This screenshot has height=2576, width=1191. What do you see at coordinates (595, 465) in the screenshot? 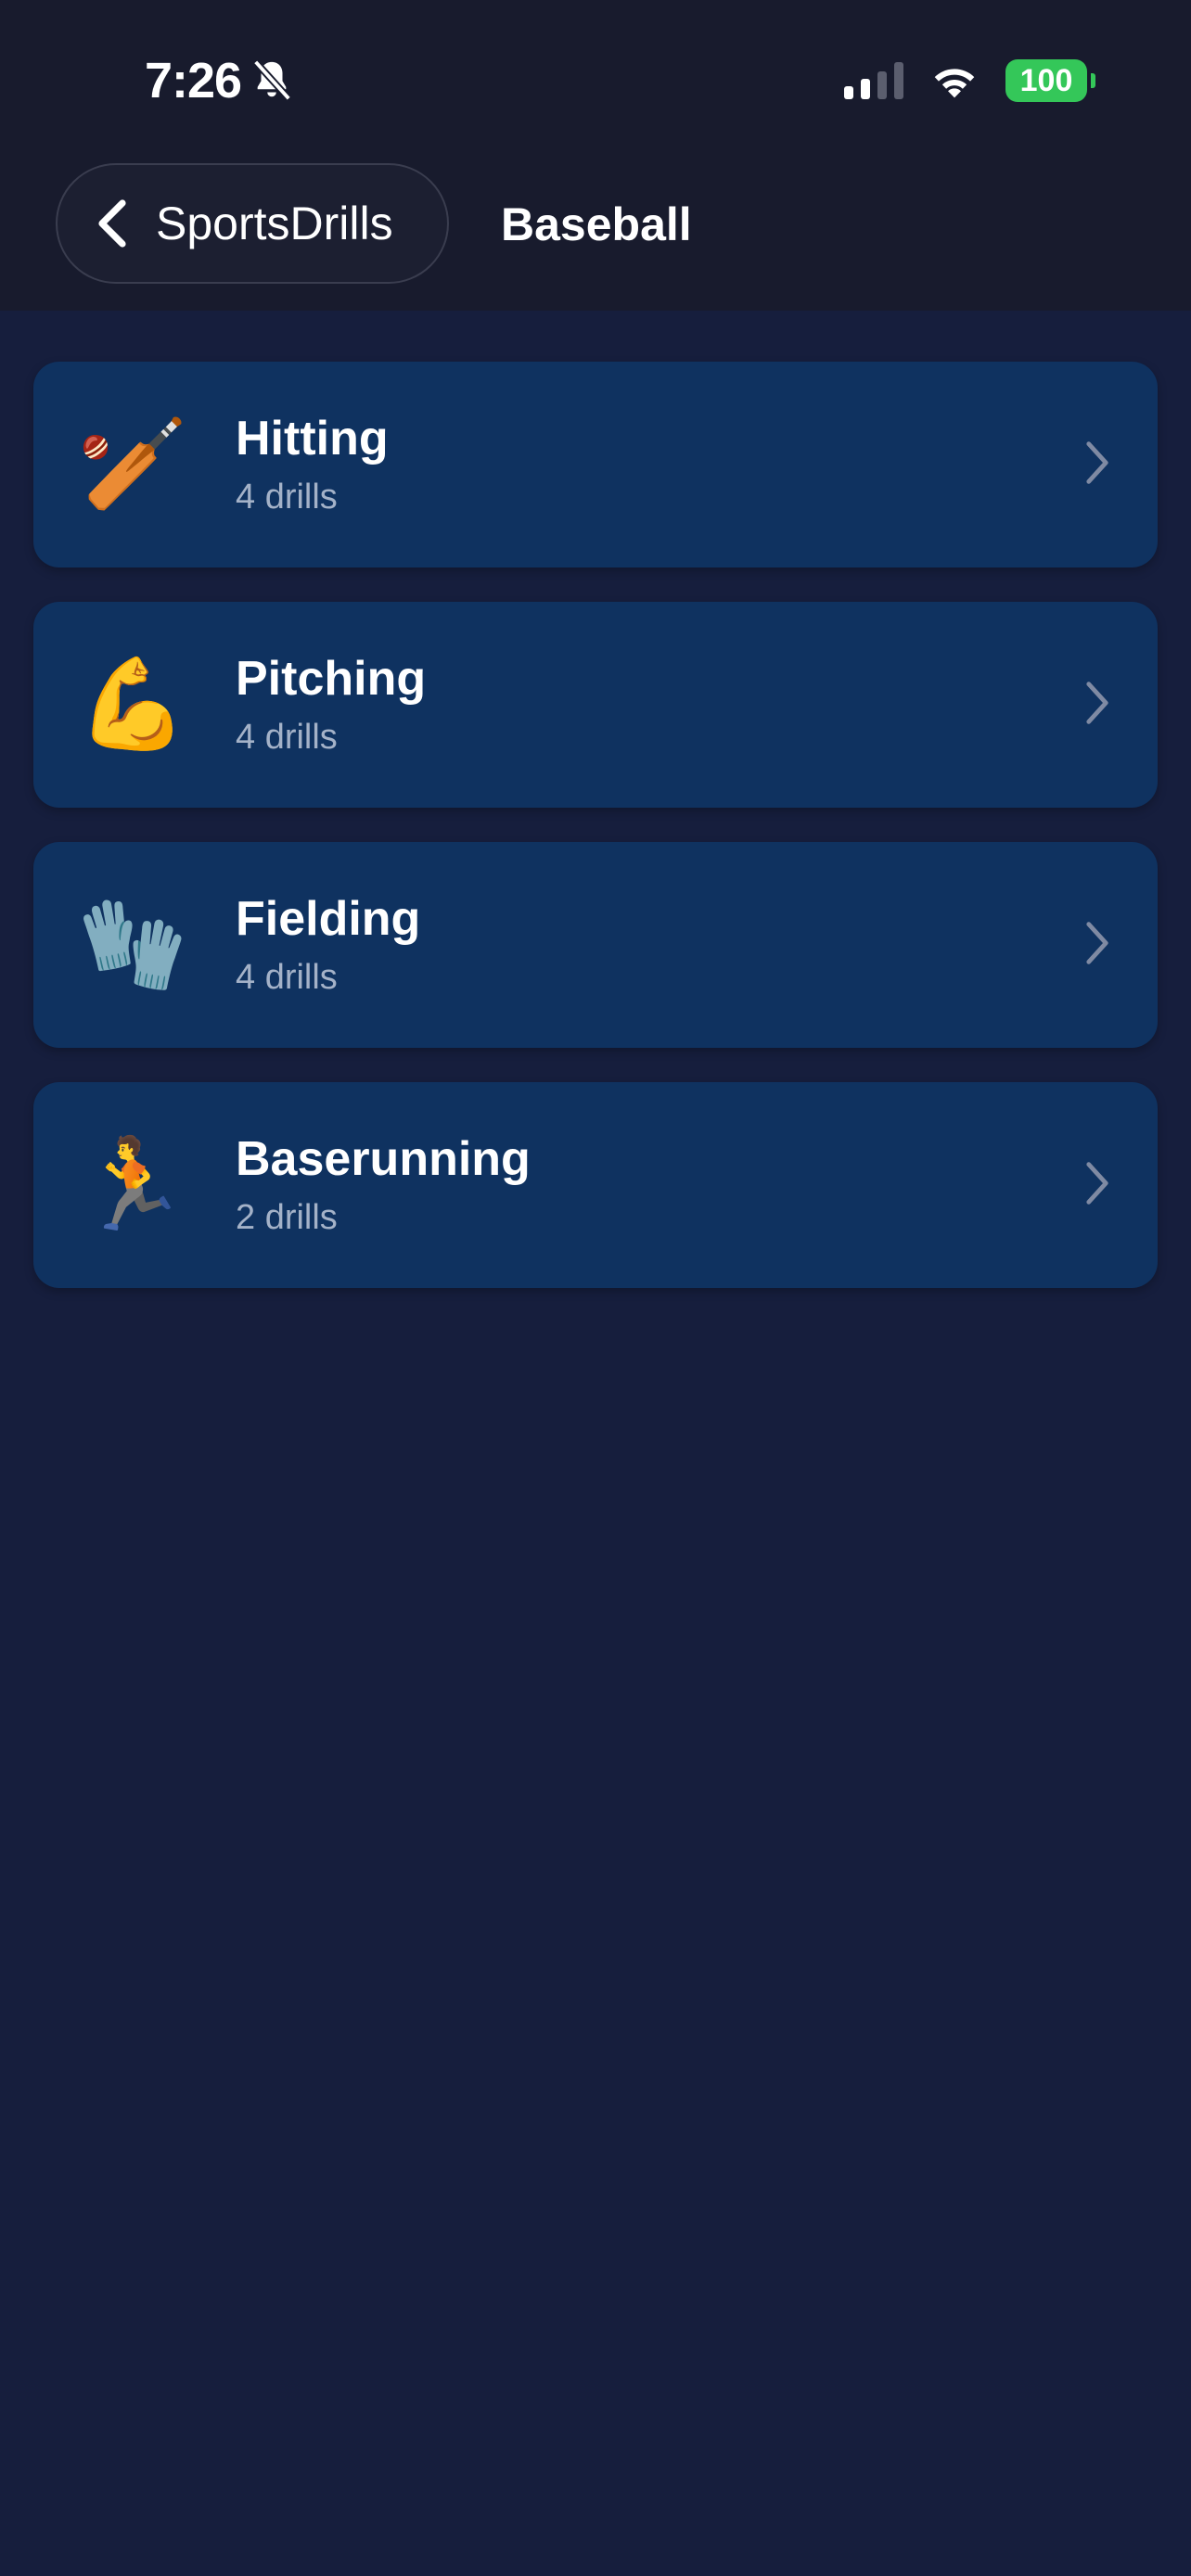
I see `category-card-hitting: 🏏 Hitting 4 drills` at bounding box center [595, 465].